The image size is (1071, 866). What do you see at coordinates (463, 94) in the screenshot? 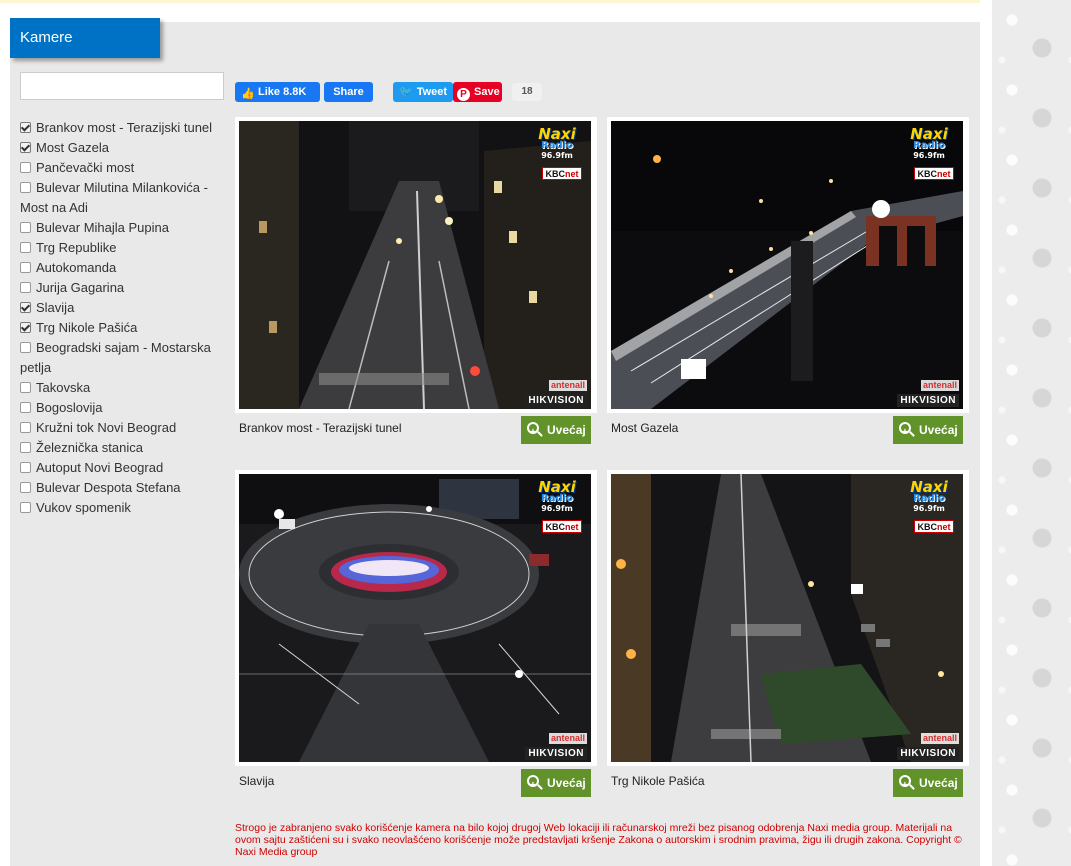
I see `pinterest-icon: P` at bounding box center [463, 94].